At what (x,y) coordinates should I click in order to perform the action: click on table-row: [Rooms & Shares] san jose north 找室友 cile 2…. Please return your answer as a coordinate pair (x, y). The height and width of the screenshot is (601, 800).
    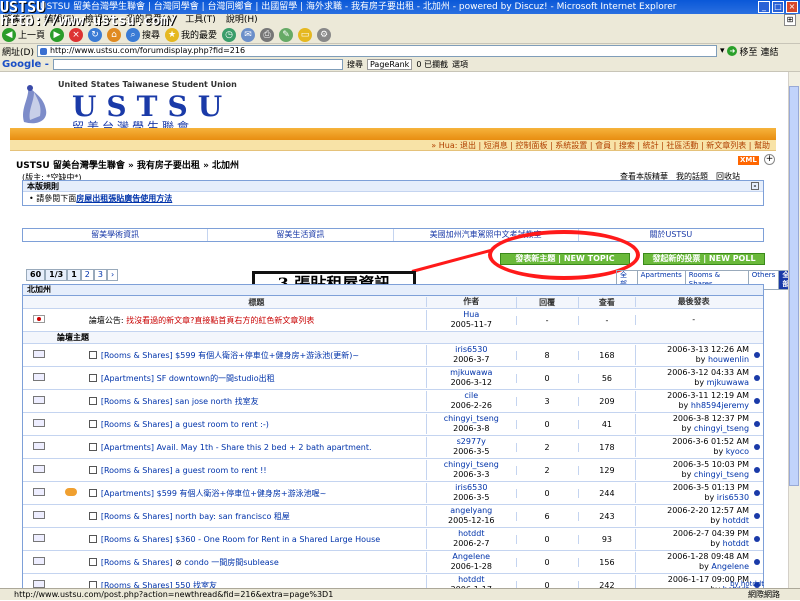
    Looking at the image, I should click on (393, 401).